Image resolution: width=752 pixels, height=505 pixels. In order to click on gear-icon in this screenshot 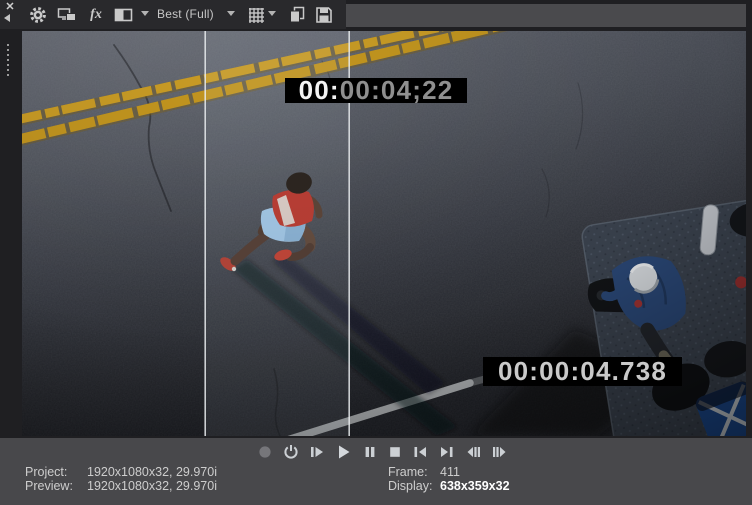, I will do `click(38, 15)`.